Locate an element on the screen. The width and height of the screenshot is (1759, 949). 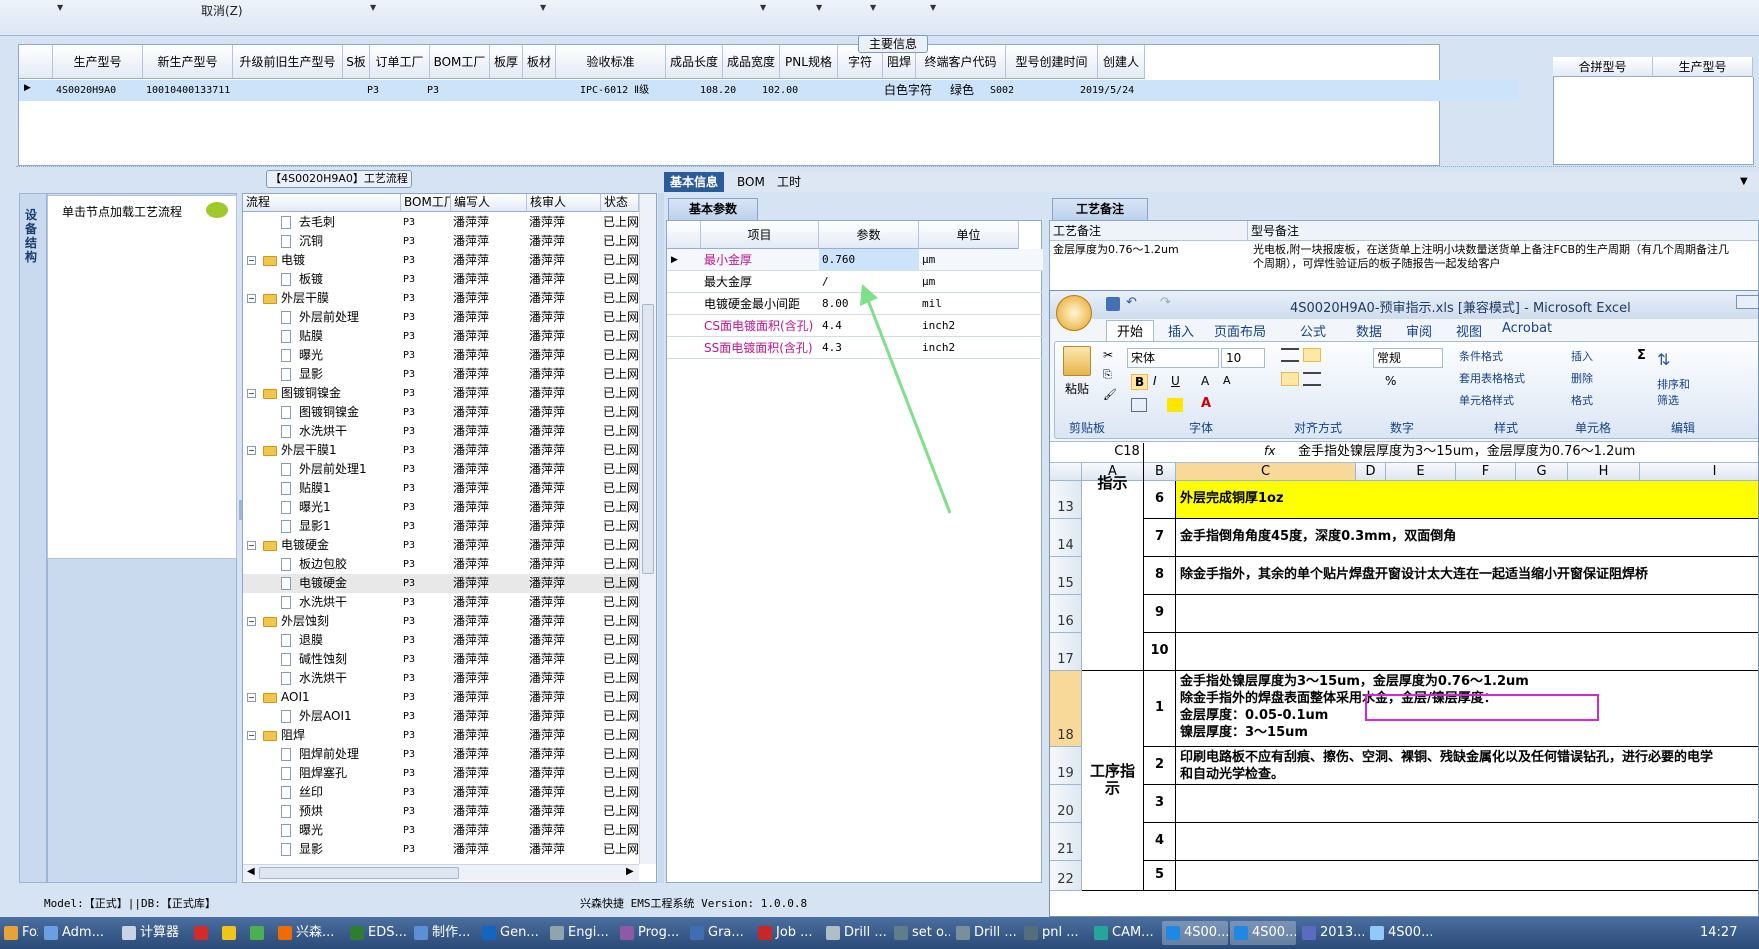
row-number-cell: 2 is located at coordinates (1160, 766).